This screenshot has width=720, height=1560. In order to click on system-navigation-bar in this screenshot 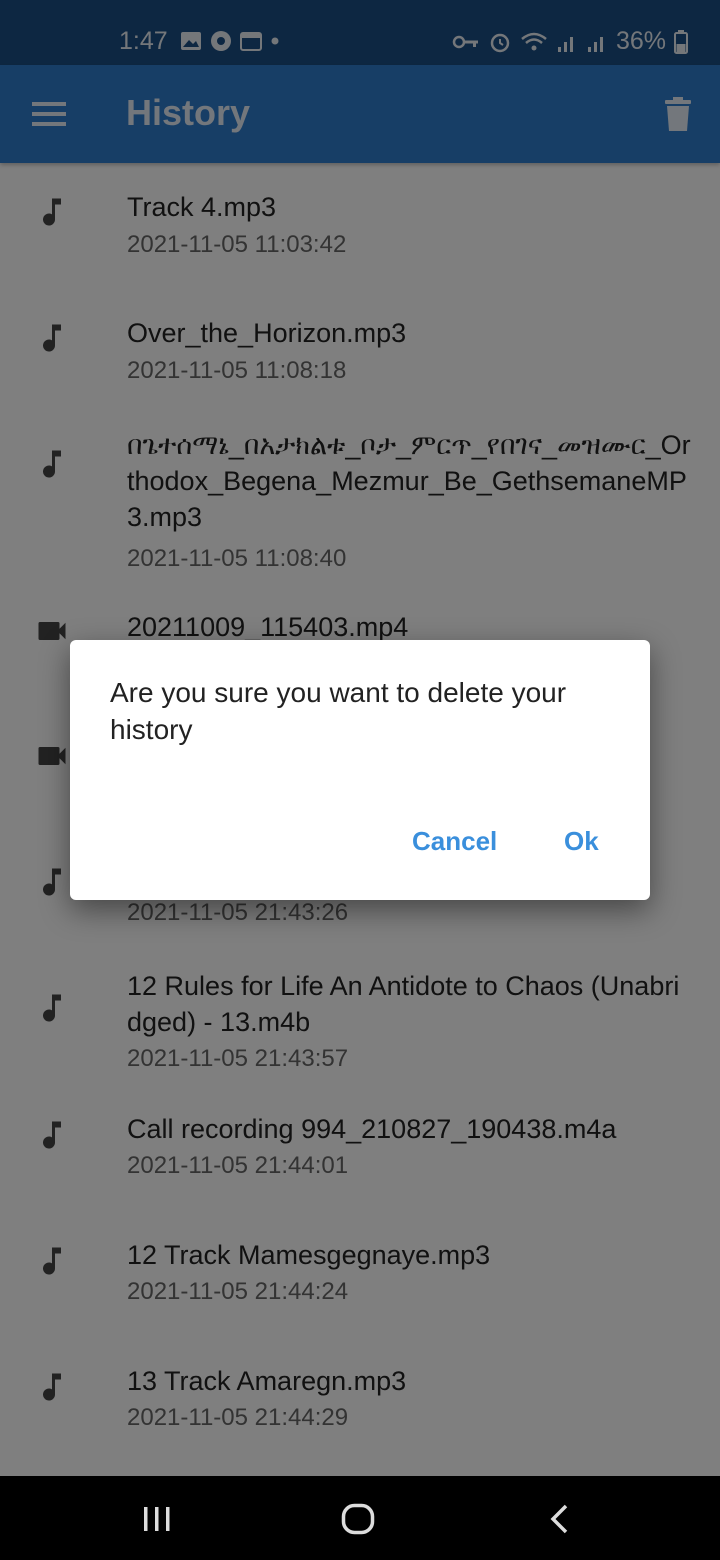, I will do `click(360, 1518)`.